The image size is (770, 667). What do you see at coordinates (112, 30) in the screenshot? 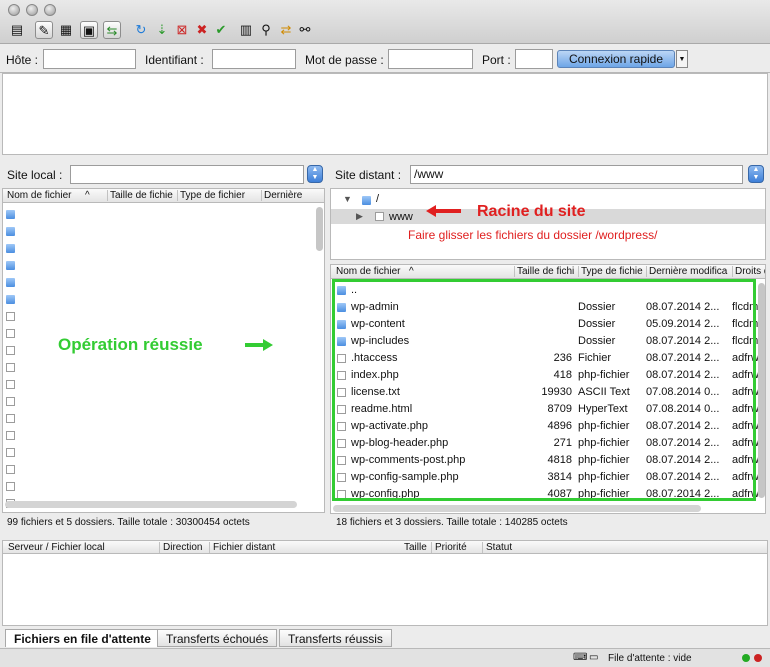
I see `toggle-queue-icon: ⇆` at bounding box center [112, 30].